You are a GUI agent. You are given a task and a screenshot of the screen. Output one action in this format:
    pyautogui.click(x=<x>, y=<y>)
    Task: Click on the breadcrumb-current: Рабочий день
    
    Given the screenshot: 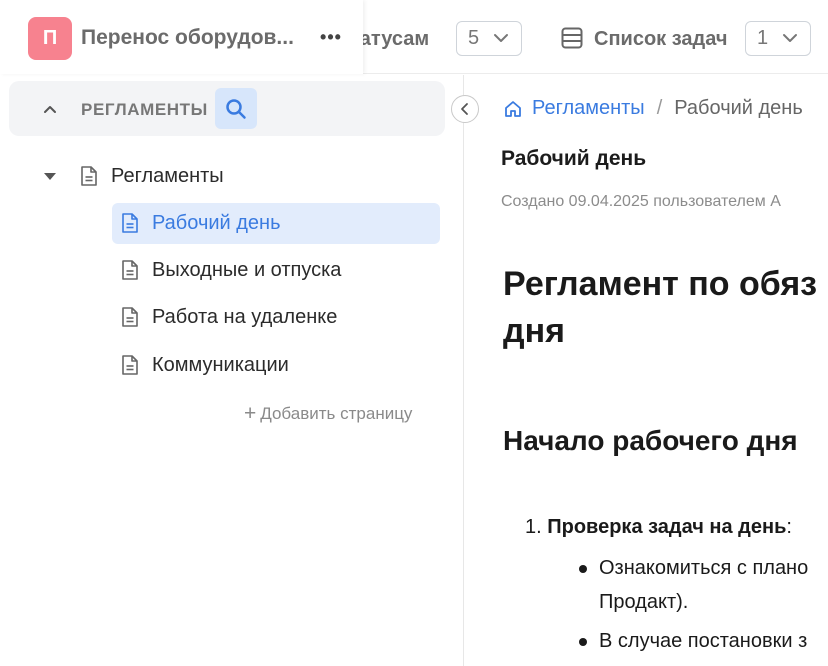 What is the action you would take?
    pyautogui.click(x=738, y=108)
    